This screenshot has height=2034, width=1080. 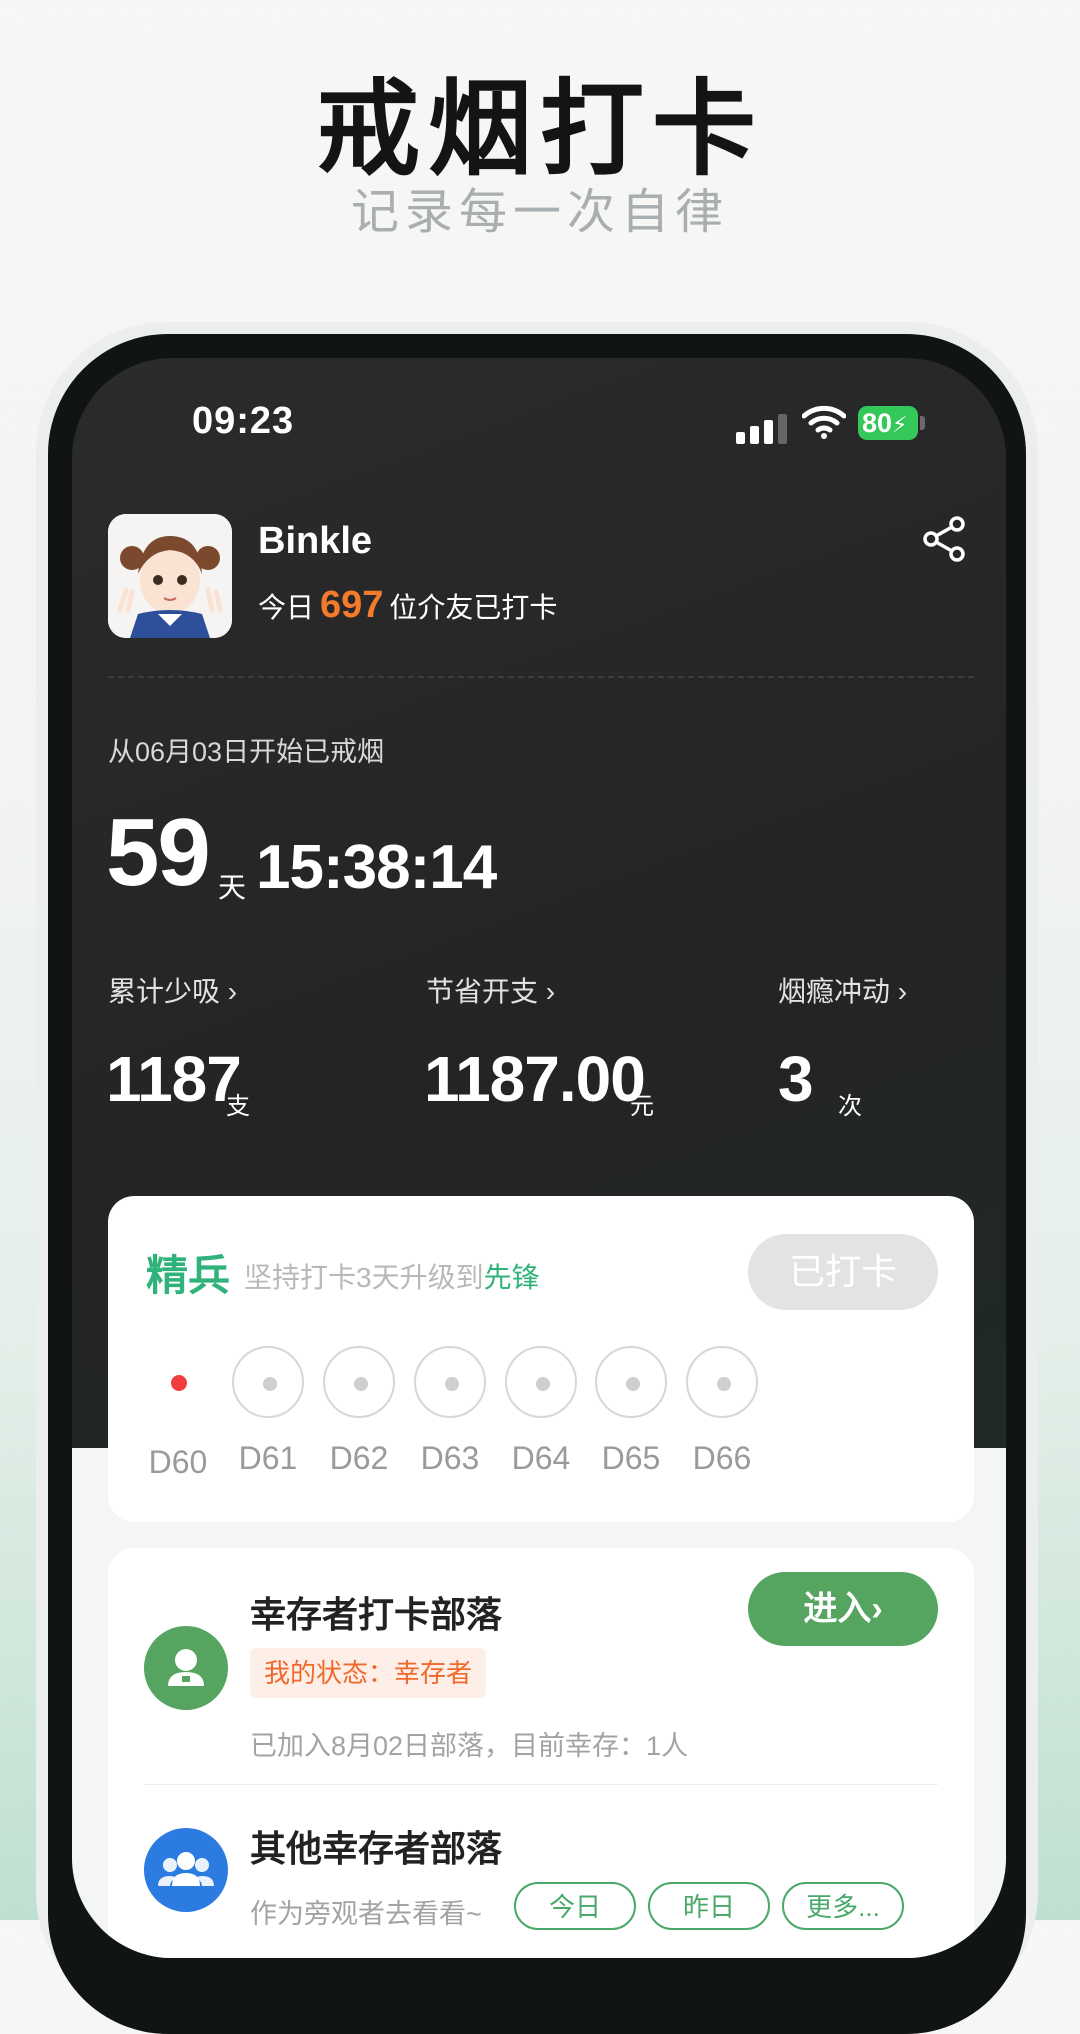 I want to click on rank-description: 坚持打卡3天升级到先锋, so click(x=392, y=1276).